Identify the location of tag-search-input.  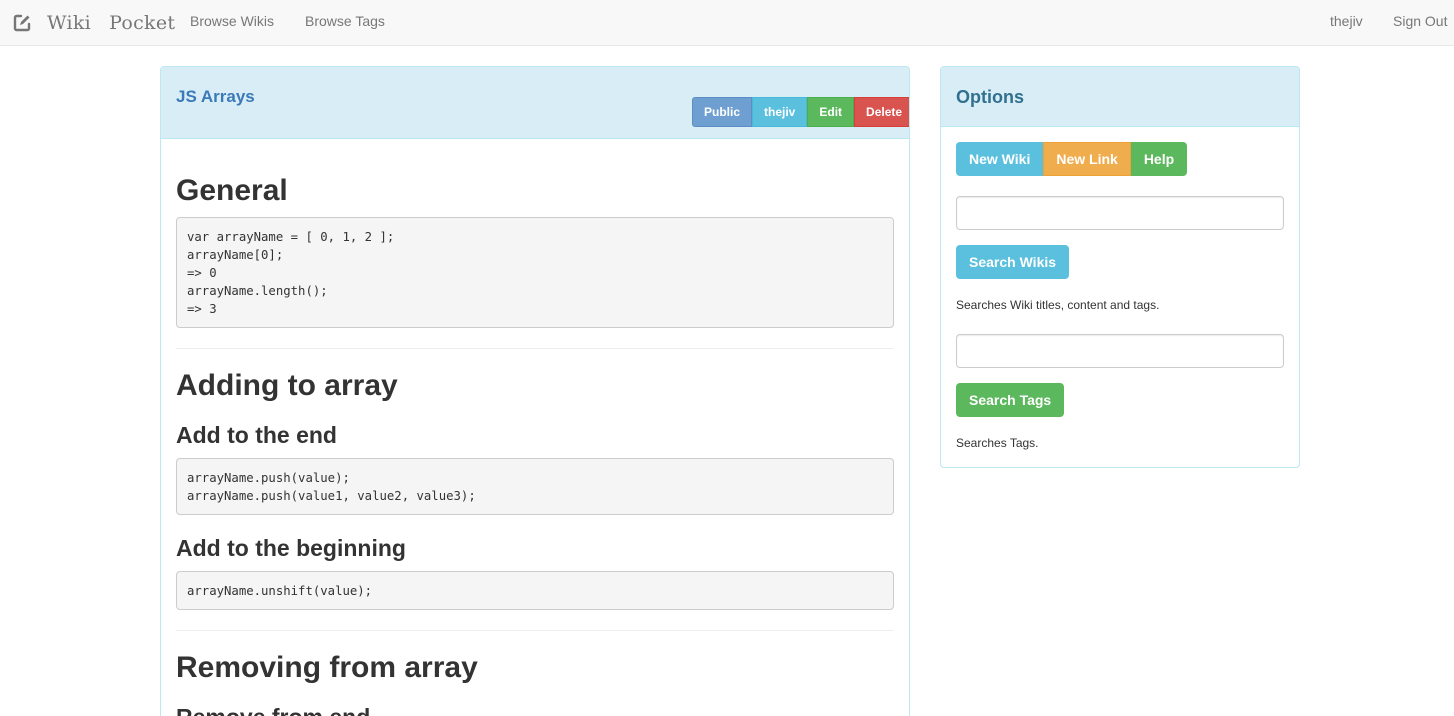
(1120, 351).